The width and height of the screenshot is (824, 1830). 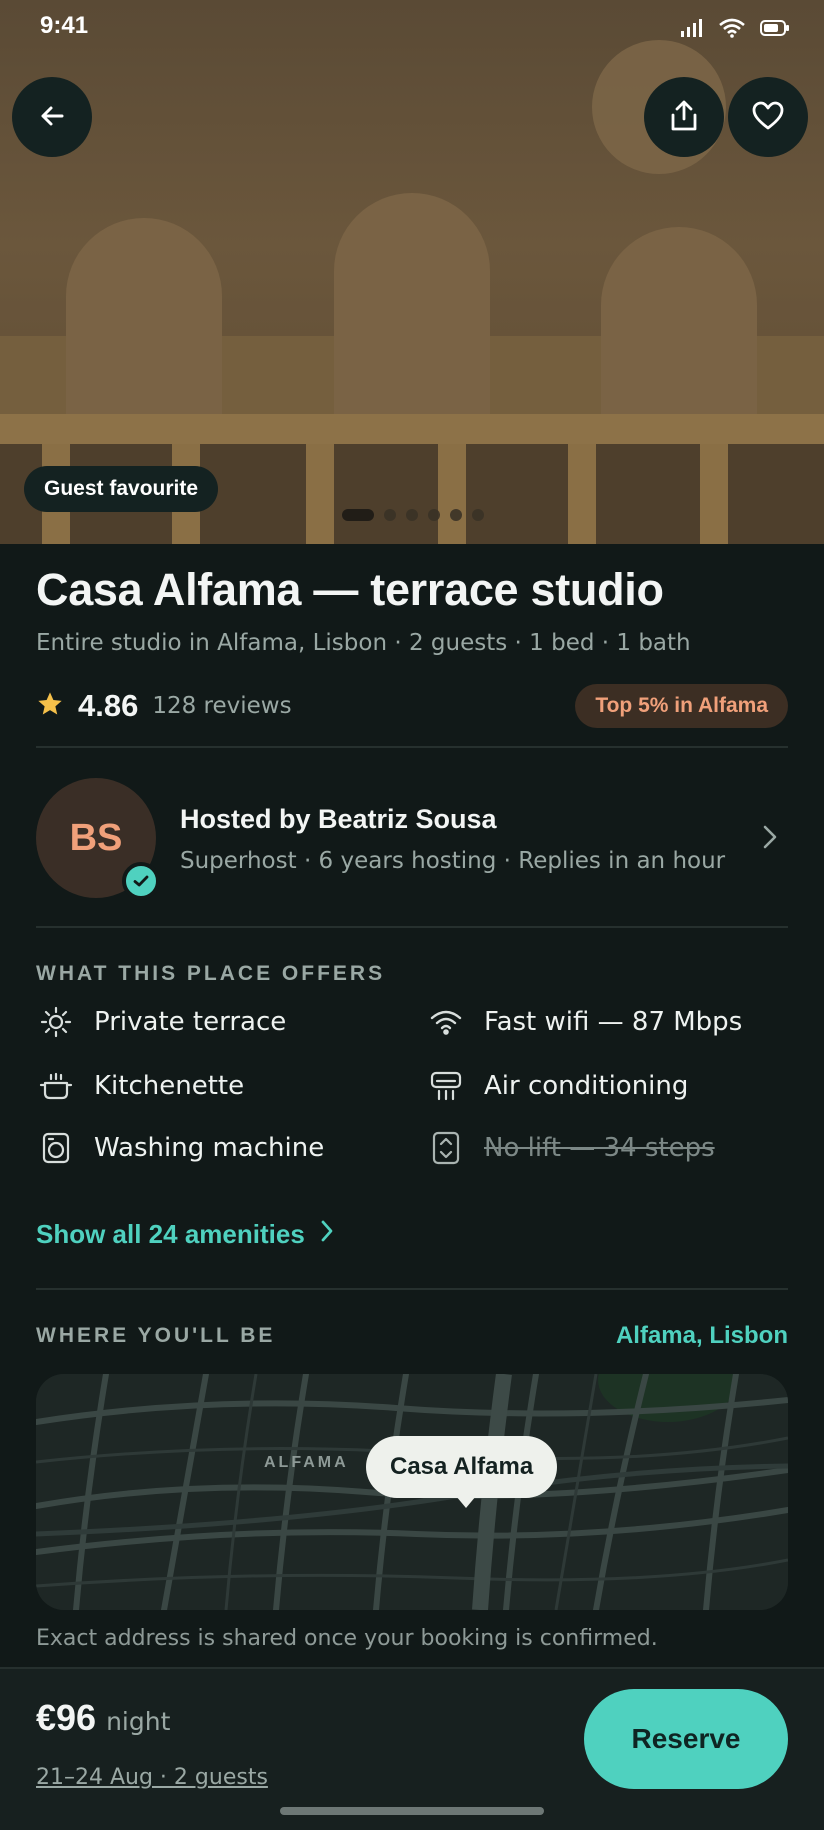 I want to click on amenity-item: Air conditioning, so click(x=557, y=1086).